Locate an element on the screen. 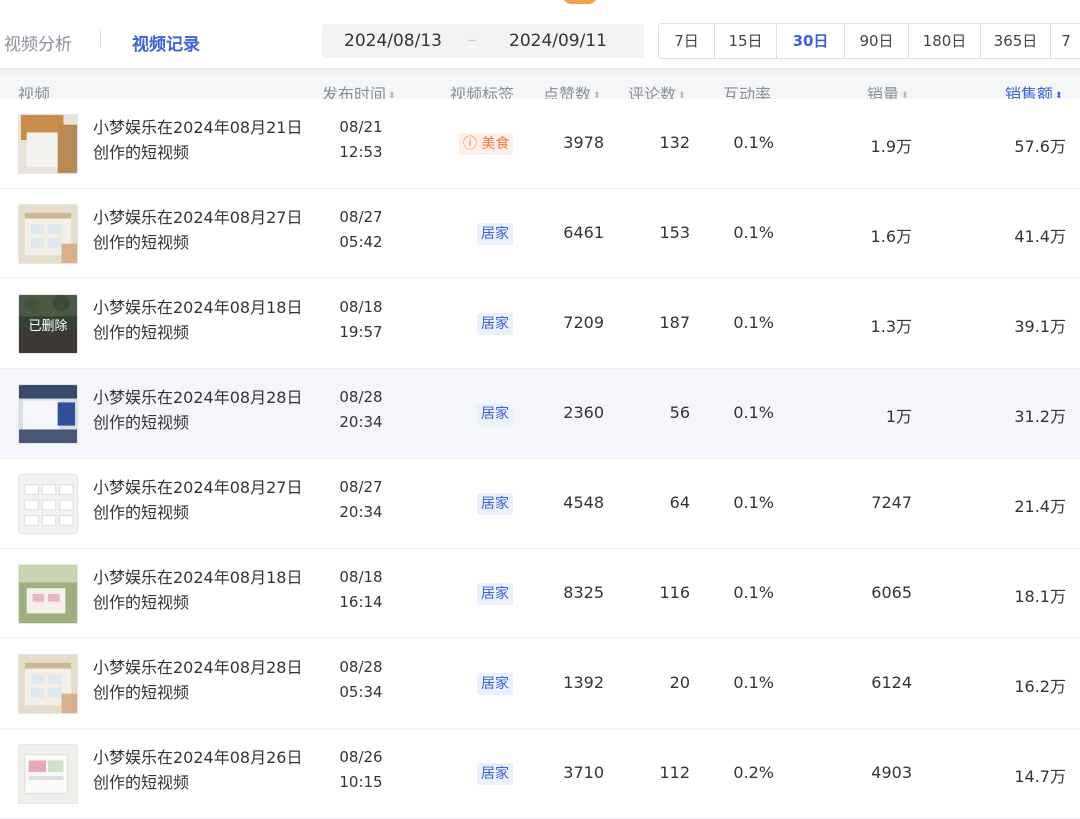 This screenshot has height=819, width=1080. period-button: 180日 is located at coordinates (945, 41).